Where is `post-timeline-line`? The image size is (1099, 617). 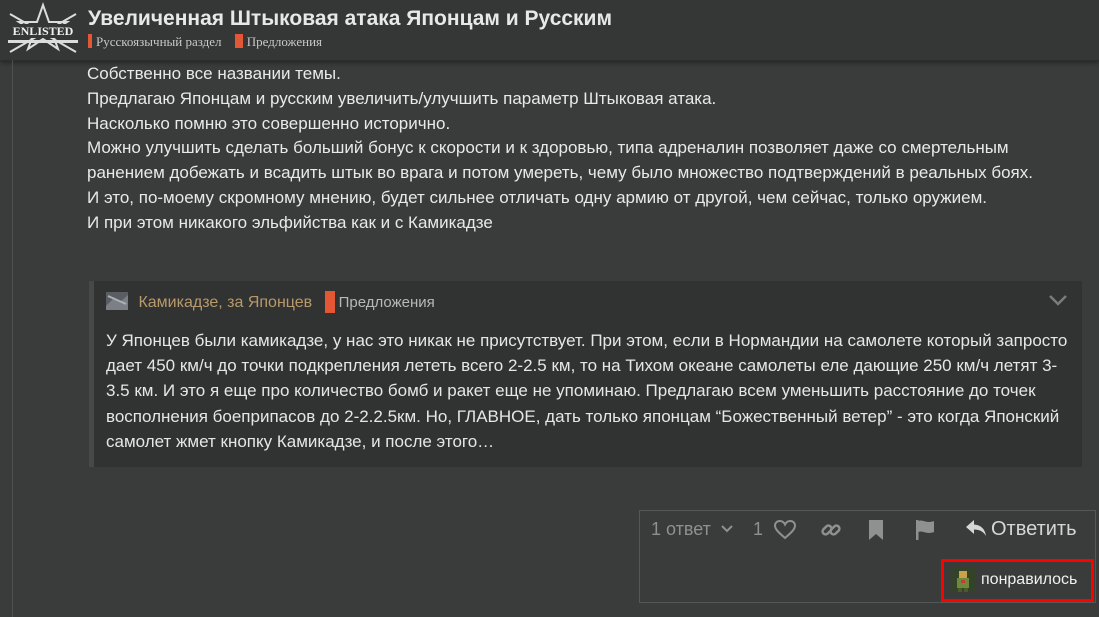 post-timeline-line is located at coordinates (12, 338).